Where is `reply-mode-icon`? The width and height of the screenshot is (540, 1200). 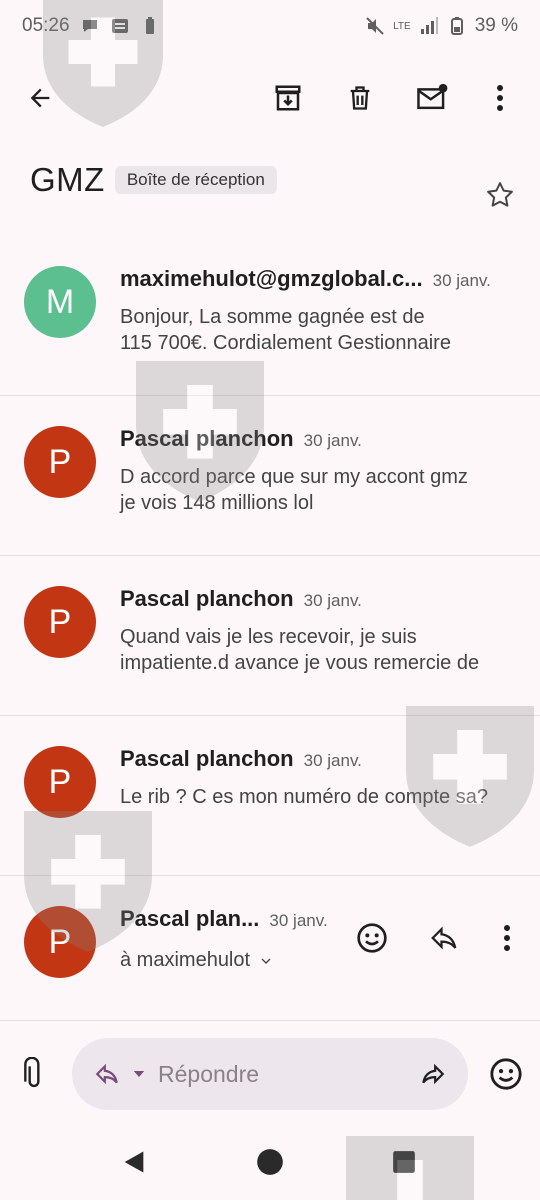
reply-mode-icon is located at coordinates (107, 1074).